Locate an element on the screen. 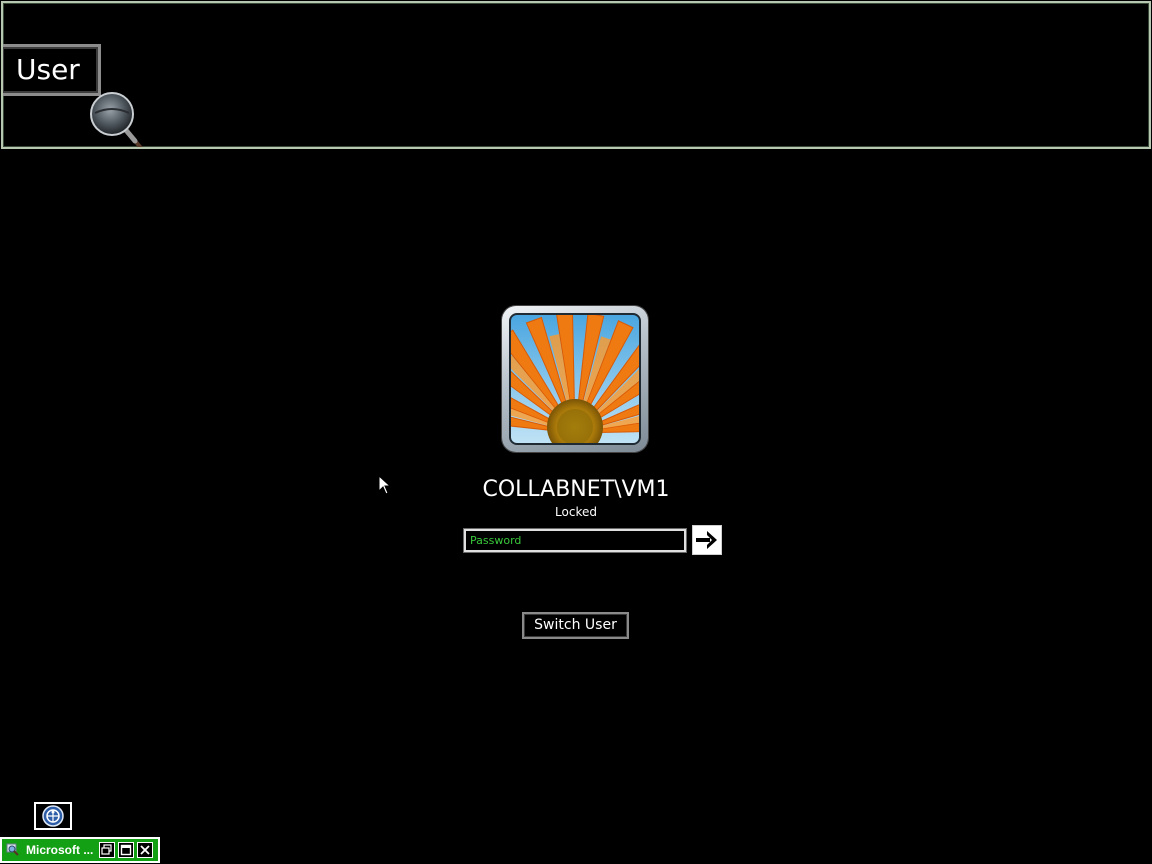 This screenshot has width=1152, height=864. lock-status-label: Locked is located at coordinates (576, 512).